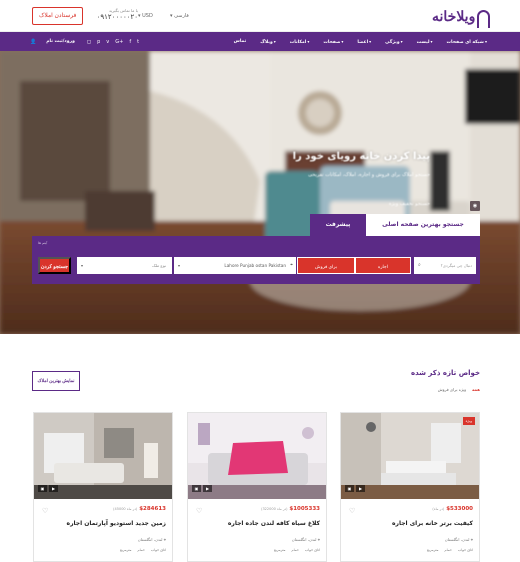 The image size is (520, 562). What do you see at coordinates (383, 265) in the screenshot?
I see `for-rent-button: اجاره` at bounding box center [383, 265].